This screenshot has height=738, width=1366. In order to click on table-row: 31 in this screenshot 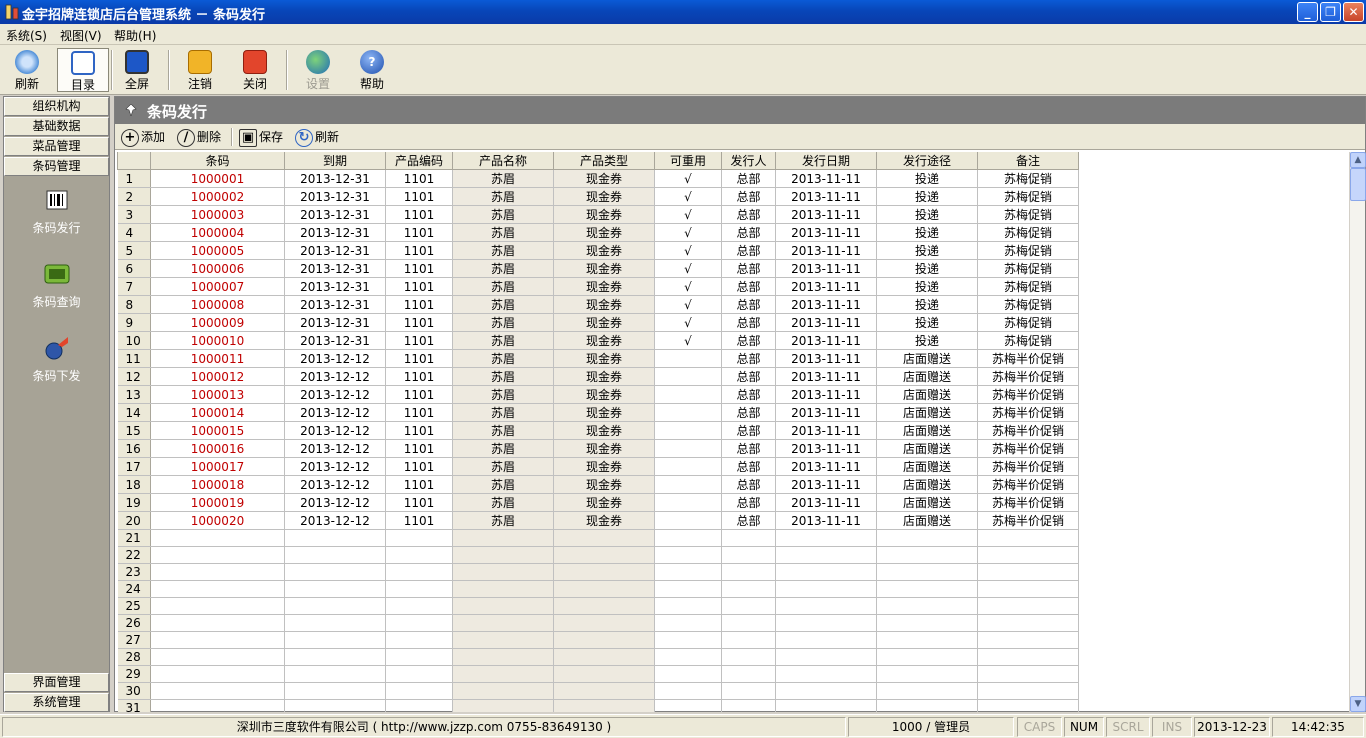, I will do `click(698, 705)`.